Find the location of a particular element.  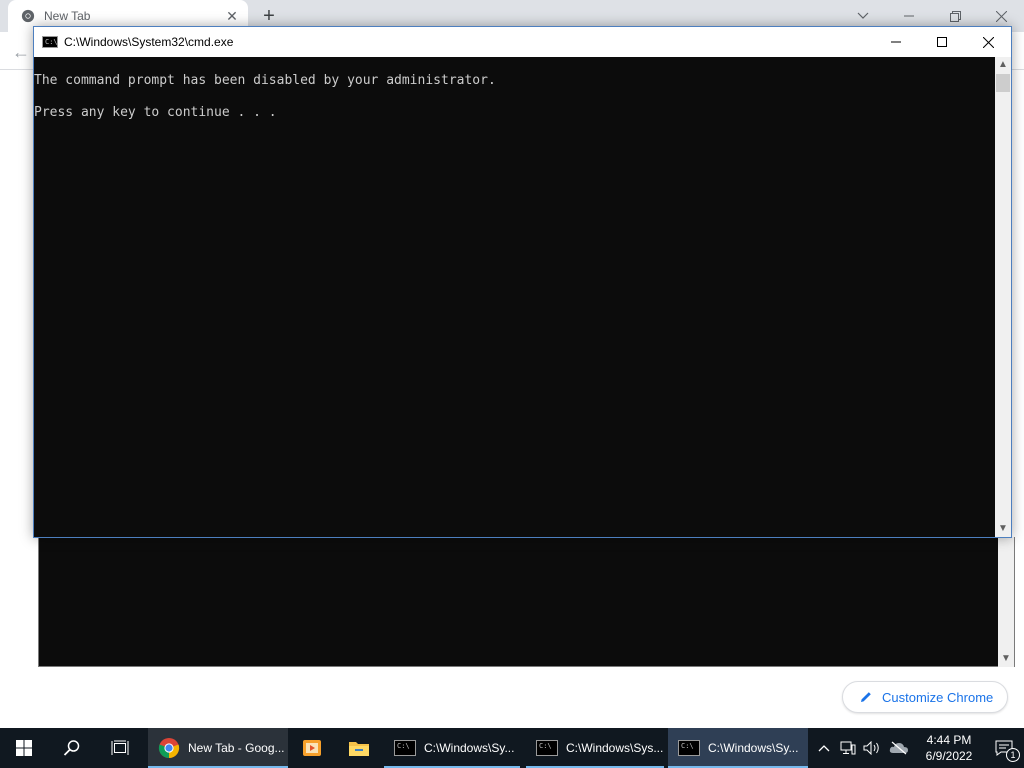

taskbar-app-media-player is located at coordinates (312, 748).